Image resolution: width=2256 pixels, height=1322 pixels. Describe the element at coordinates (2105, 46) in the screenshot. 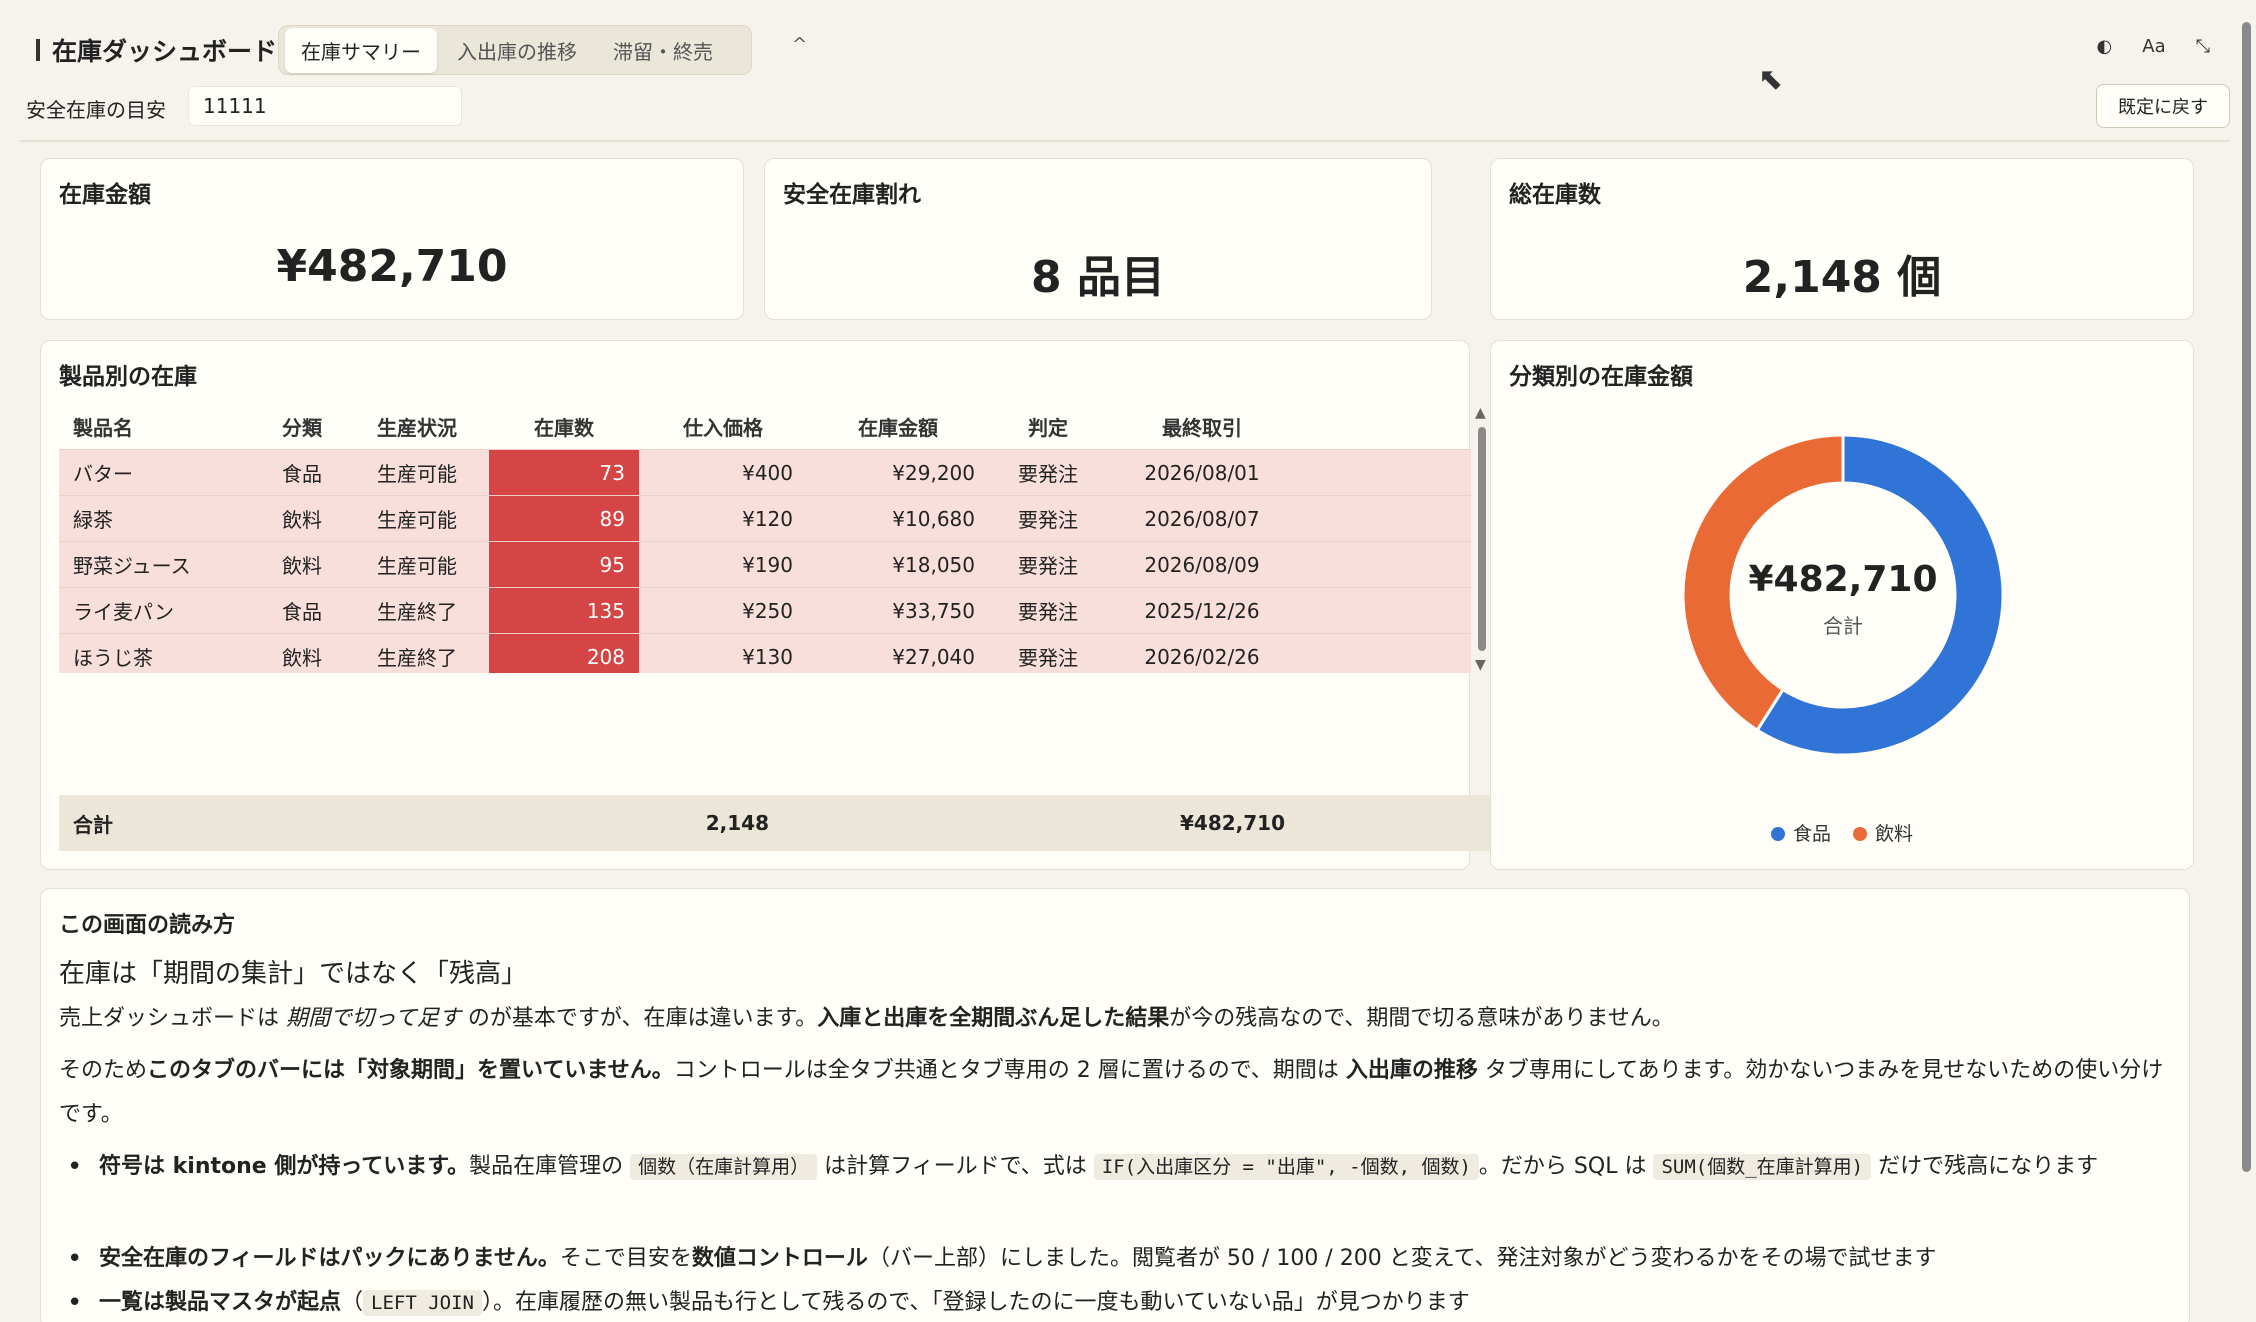

I see `contrast-icon: ◐` at that location.